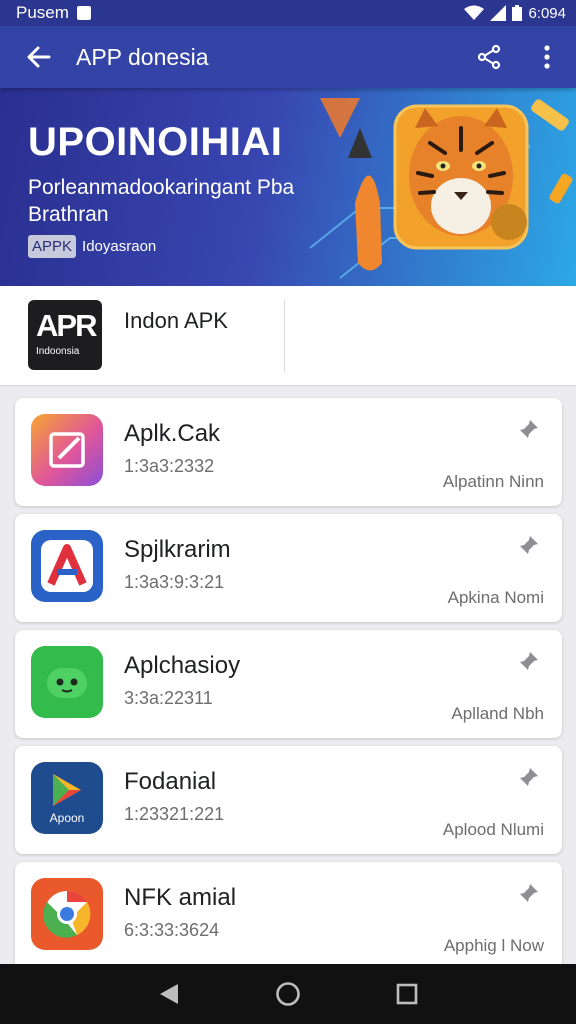 This screenshot has height=1024, width=576. What do you see at coordinates (493, 830) in the screenshot?
I see `app-link: Aplood Nlumi` at bounding box center [493, 830].